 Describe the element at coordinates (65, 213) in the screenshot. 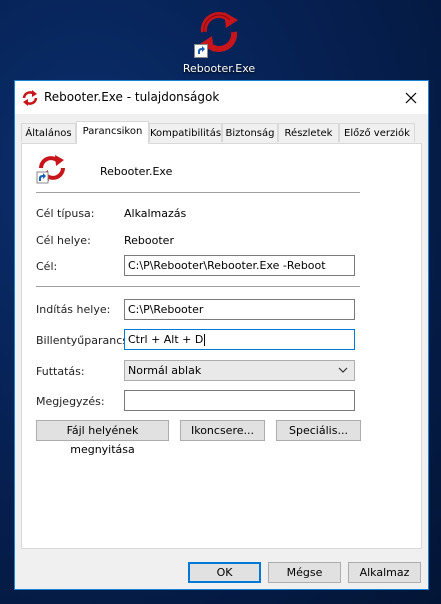

I see `target-type-label: Cél típusa:` at that location.